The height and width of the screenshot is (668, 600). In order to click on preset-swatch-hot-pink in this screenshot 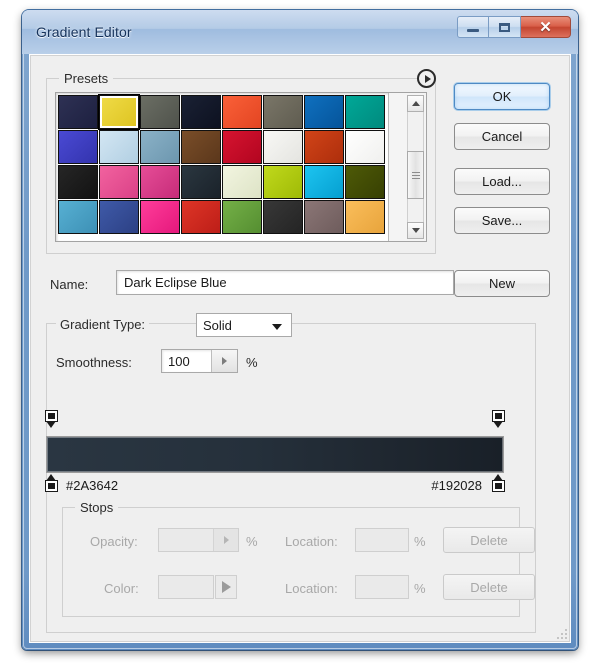, I will do `click(160, 217)`.